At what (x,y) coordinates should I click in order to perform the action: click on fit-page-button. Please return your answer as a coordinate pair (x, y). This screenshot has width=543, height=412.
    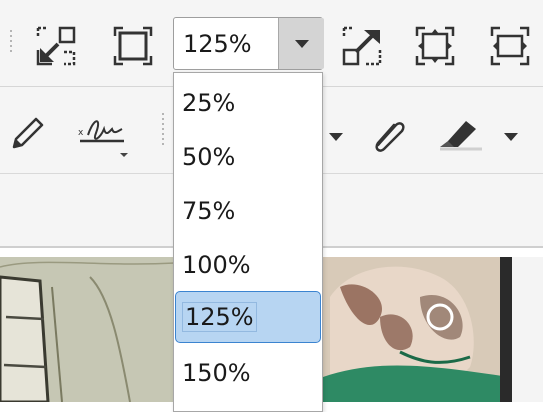
    Looking at the image, I should click on (56, 46).